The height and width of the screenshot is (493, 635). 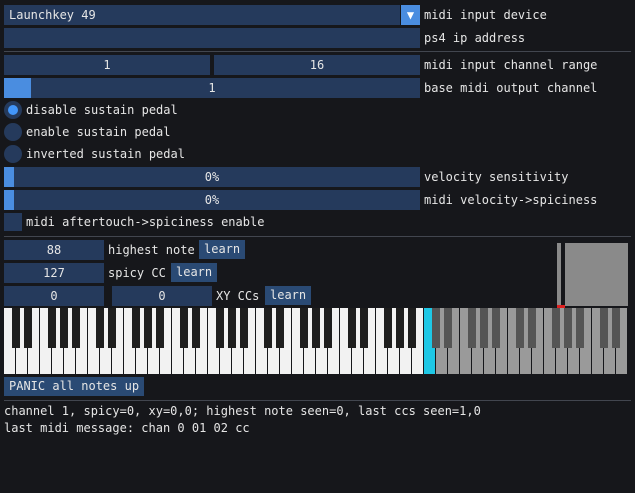 I want to click on xy-cc-label: XY CCs, so click(x=238, y=296).